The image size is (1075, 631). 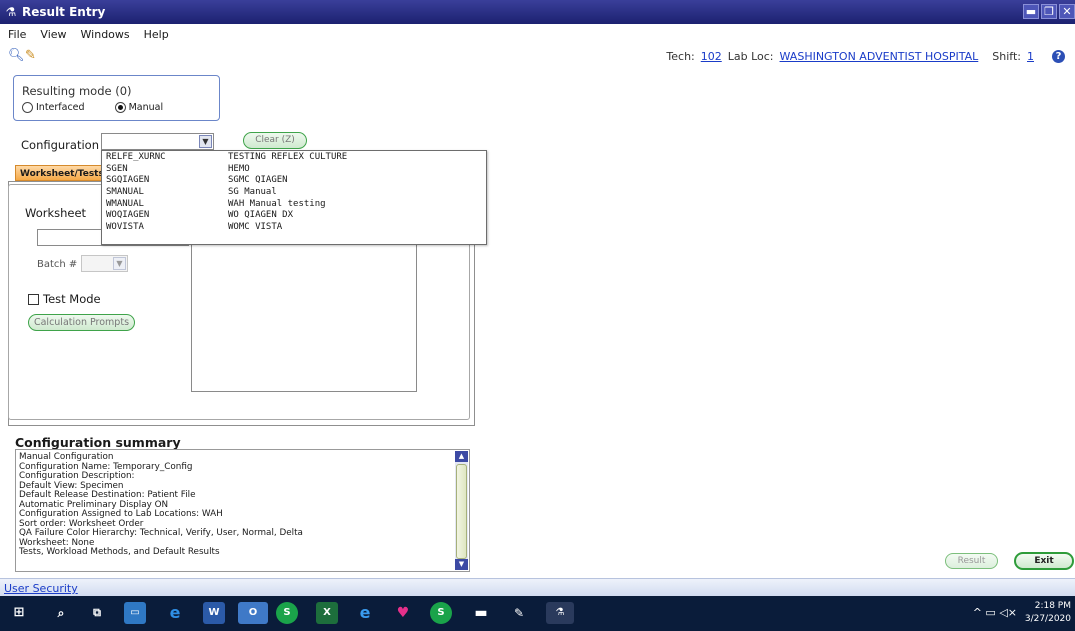 I want to click on dropdown-item-name: WAH Manual testing, so click(x=277, y=203).